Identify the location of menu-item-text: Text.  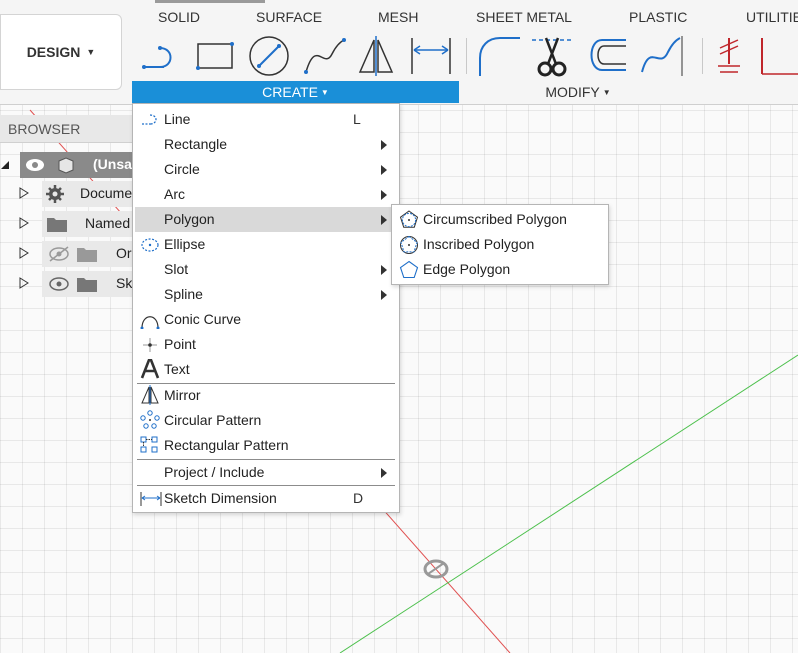
(266, 369).